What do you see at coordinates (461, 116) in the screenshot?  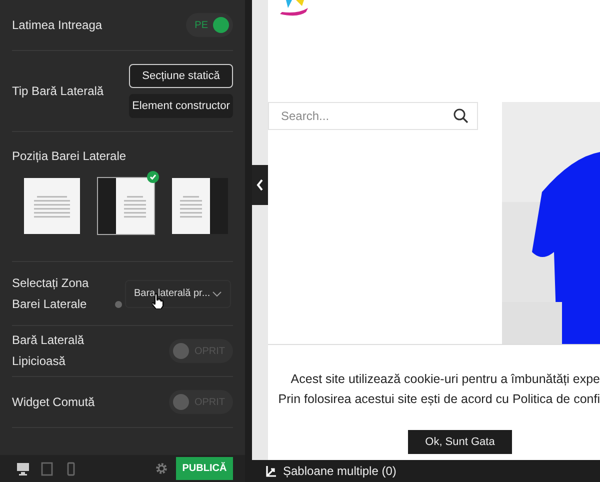 I see `search-icon` at bounding box center [461, 116].